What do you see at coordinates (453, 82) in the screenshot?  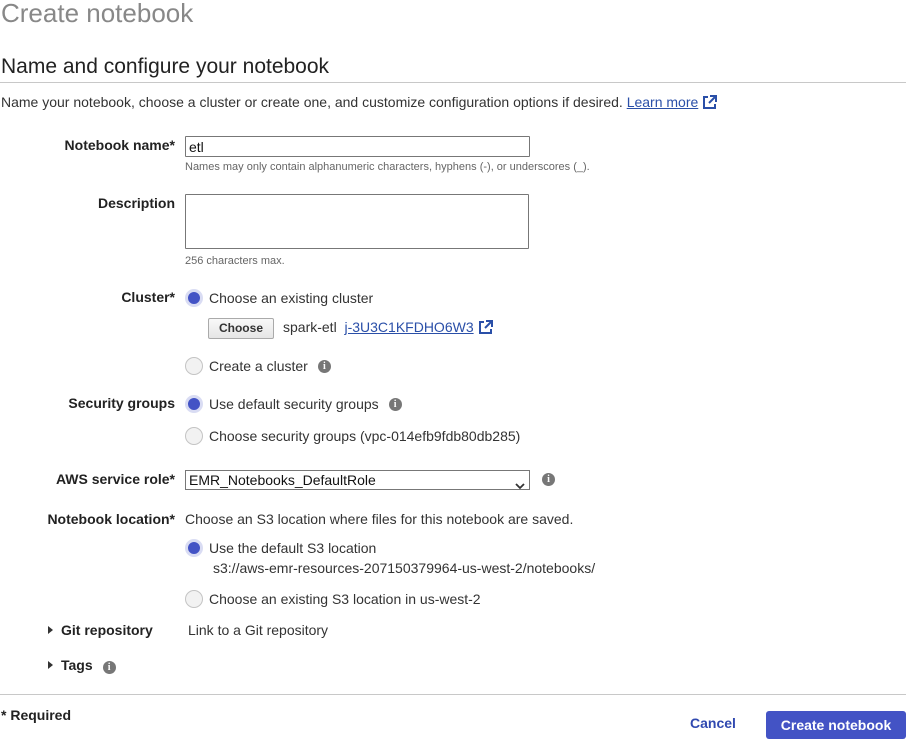 I see `section-divider` at bounding box center [453, 82].